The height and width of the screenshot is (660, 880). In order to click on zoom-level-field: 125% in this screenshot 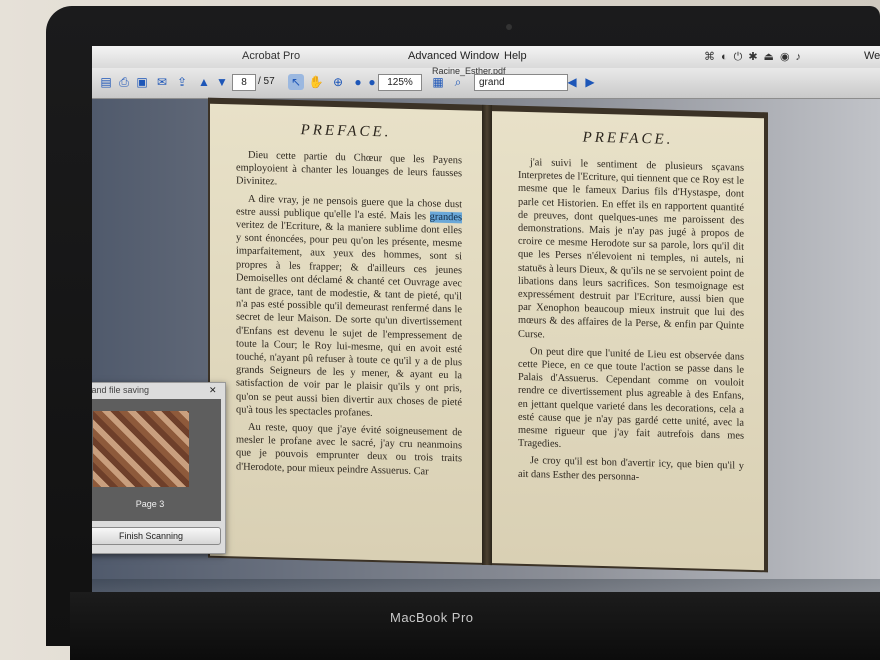, I will do `click(400, 82)`.